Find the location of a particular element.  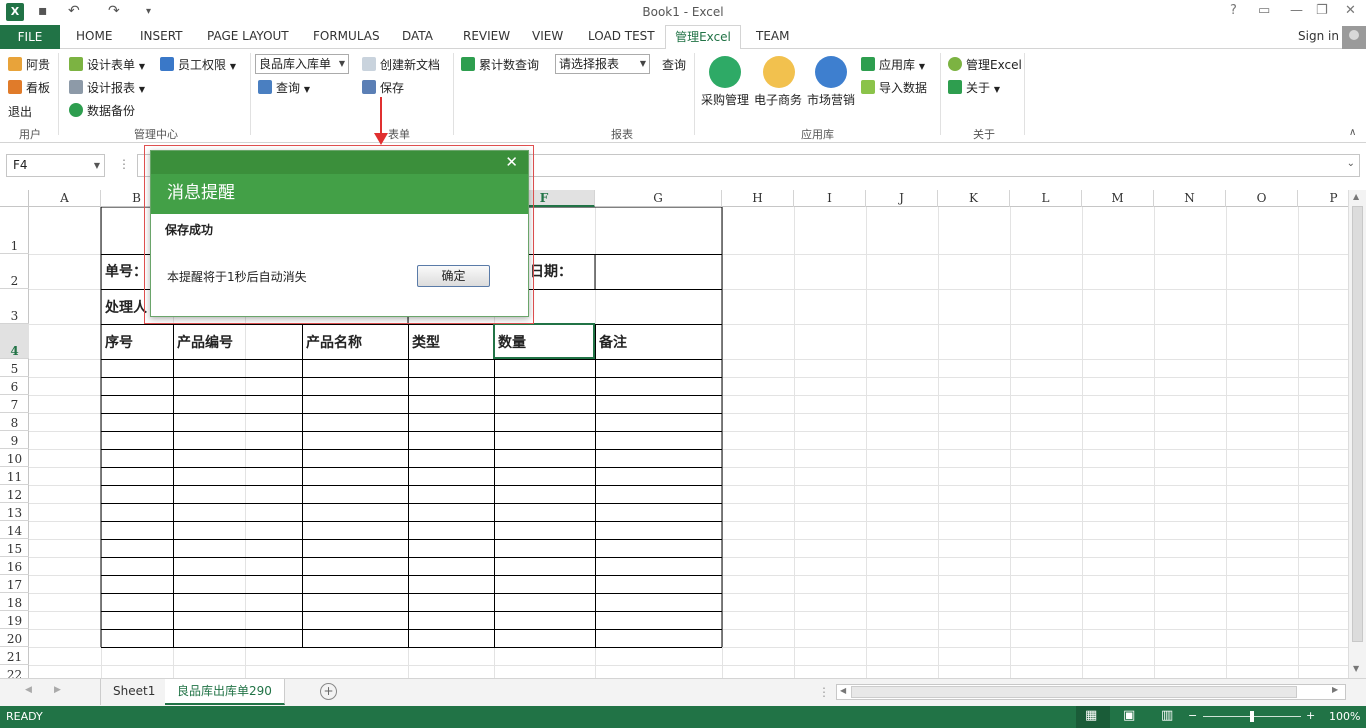

scroll-left-icon: ◀ is located at coordinates (843, 690).